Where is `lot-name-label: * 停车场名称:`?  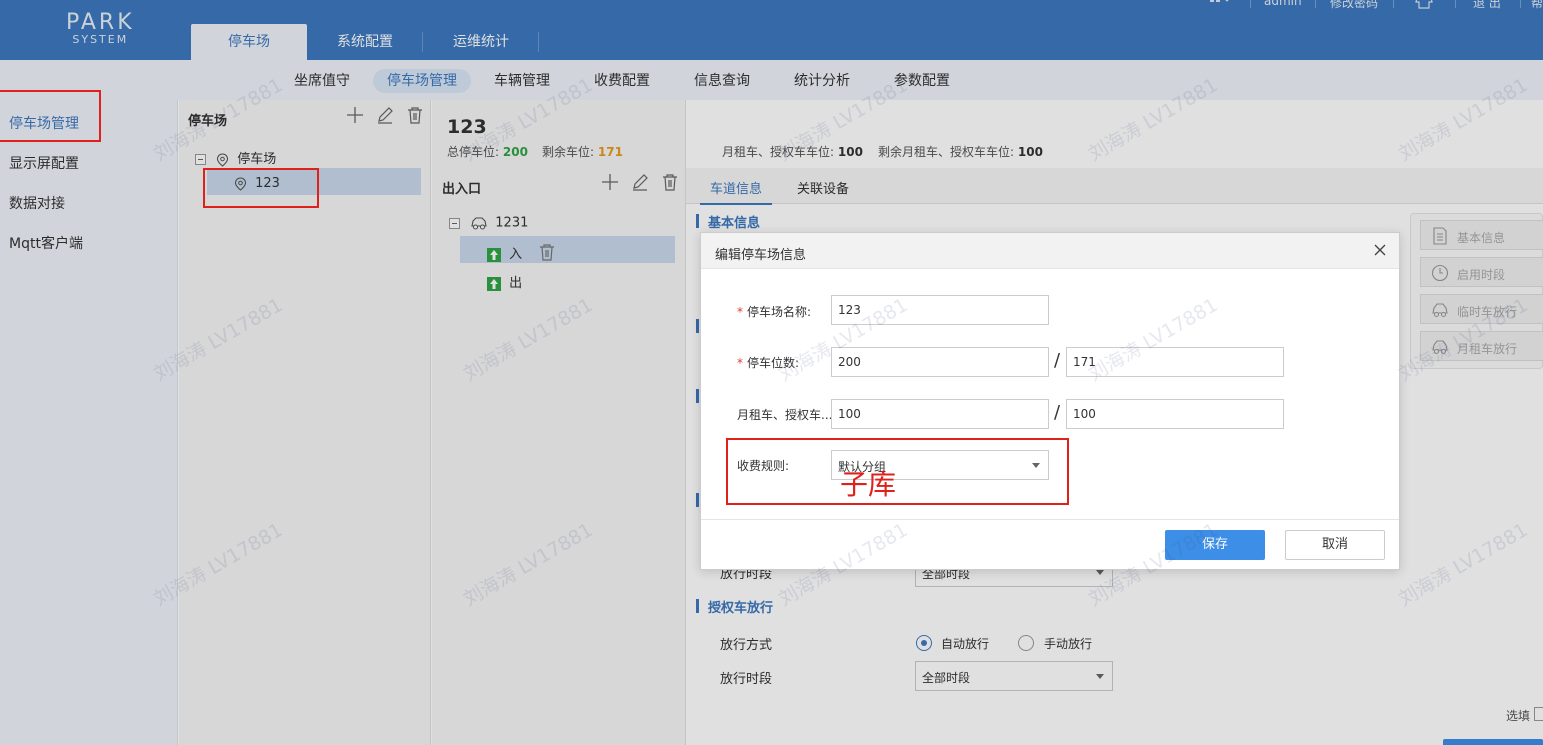 lot-name-label: * 停车场名称: is located at coordinates (774, 311).